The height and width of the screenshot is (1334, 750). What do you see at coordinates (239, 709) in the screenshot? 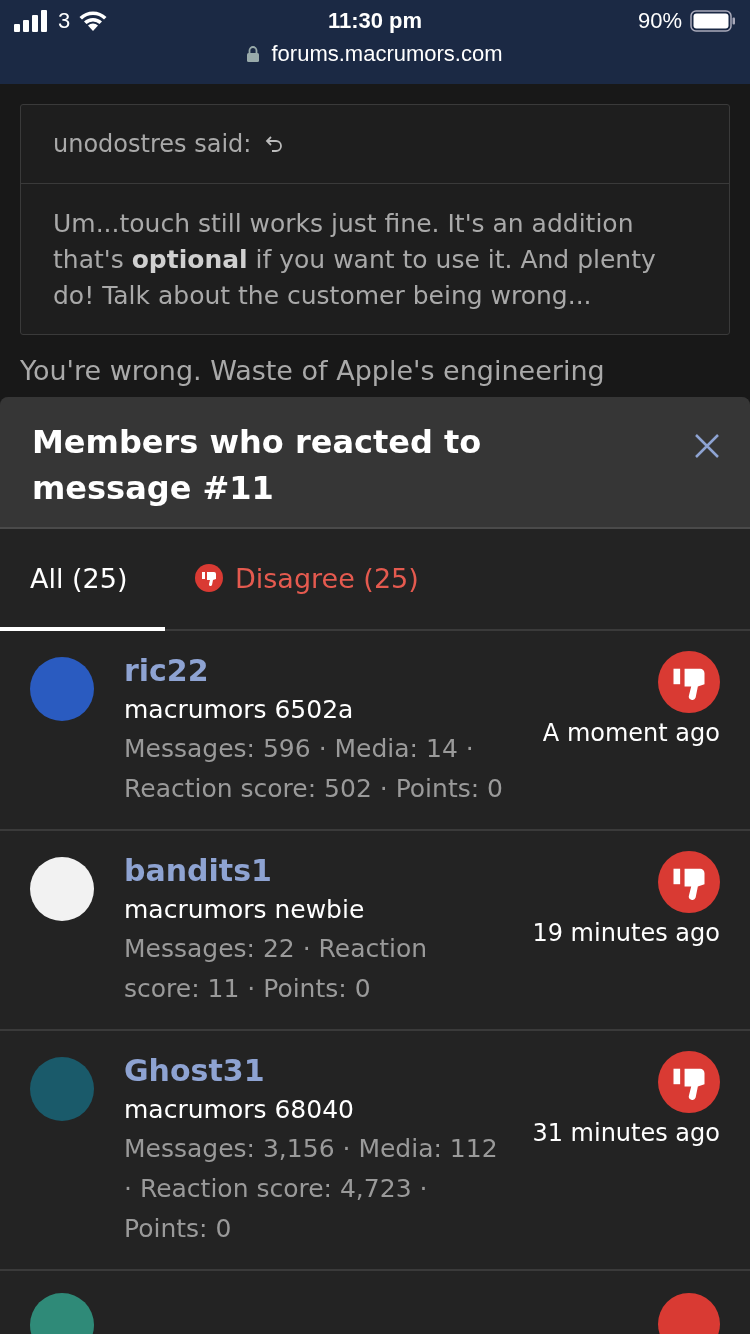
I see `member-rank: macrumors 6502a` at bounding box center [239, 709].